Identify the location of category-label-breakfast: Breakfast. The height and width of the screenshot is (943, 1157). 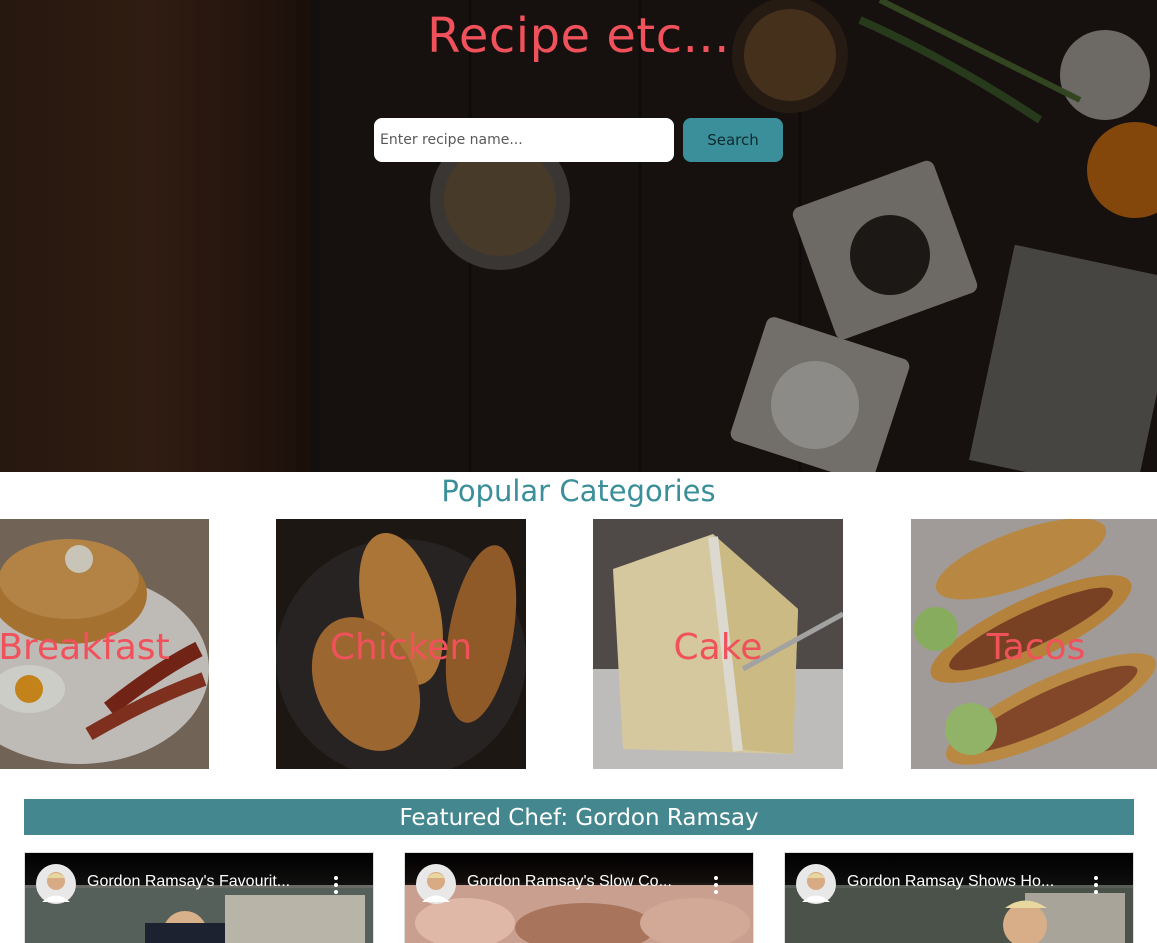
(85, 647).